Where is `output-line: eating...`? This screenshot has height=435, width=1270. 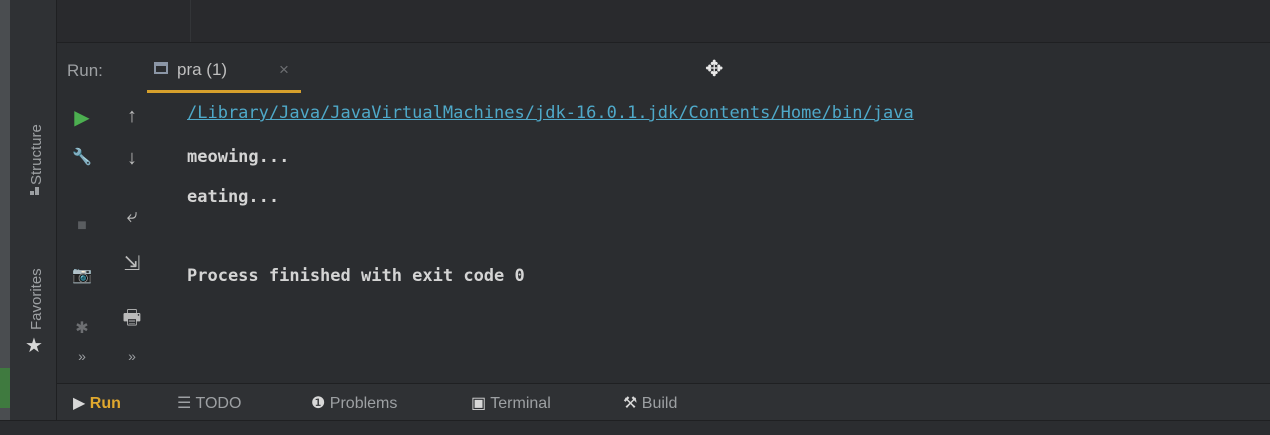
output-line: eating... is located at coordinates (233, 197).